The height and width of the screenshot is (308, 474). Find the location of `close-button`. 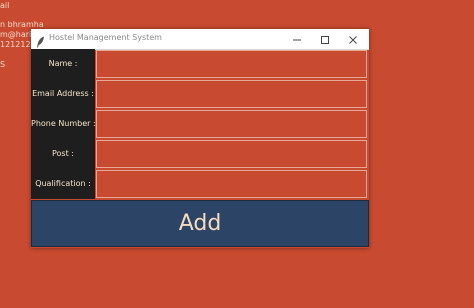

close-button is located at coordinates (353, 39).